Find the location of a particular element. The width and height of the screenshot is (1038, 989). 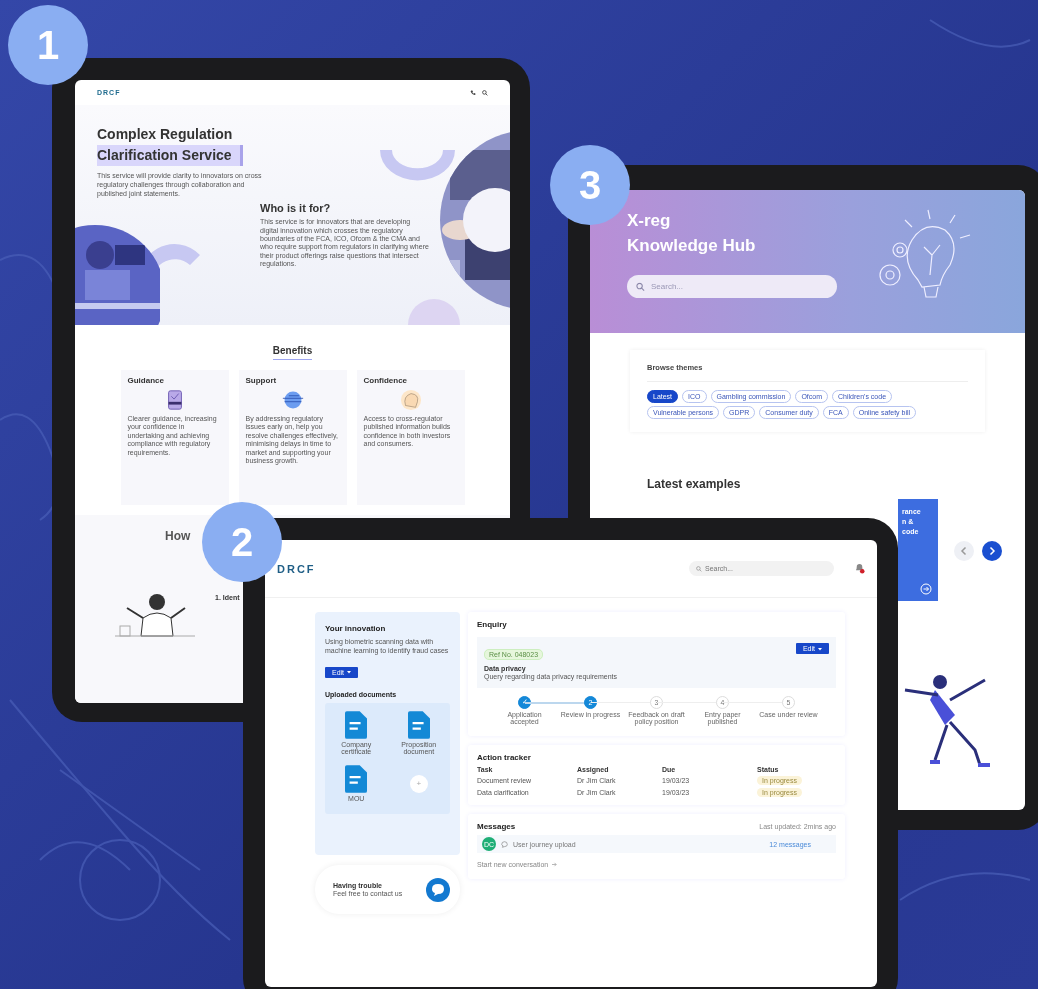

hub-title: X-reg is located at coordinates (649, 221).